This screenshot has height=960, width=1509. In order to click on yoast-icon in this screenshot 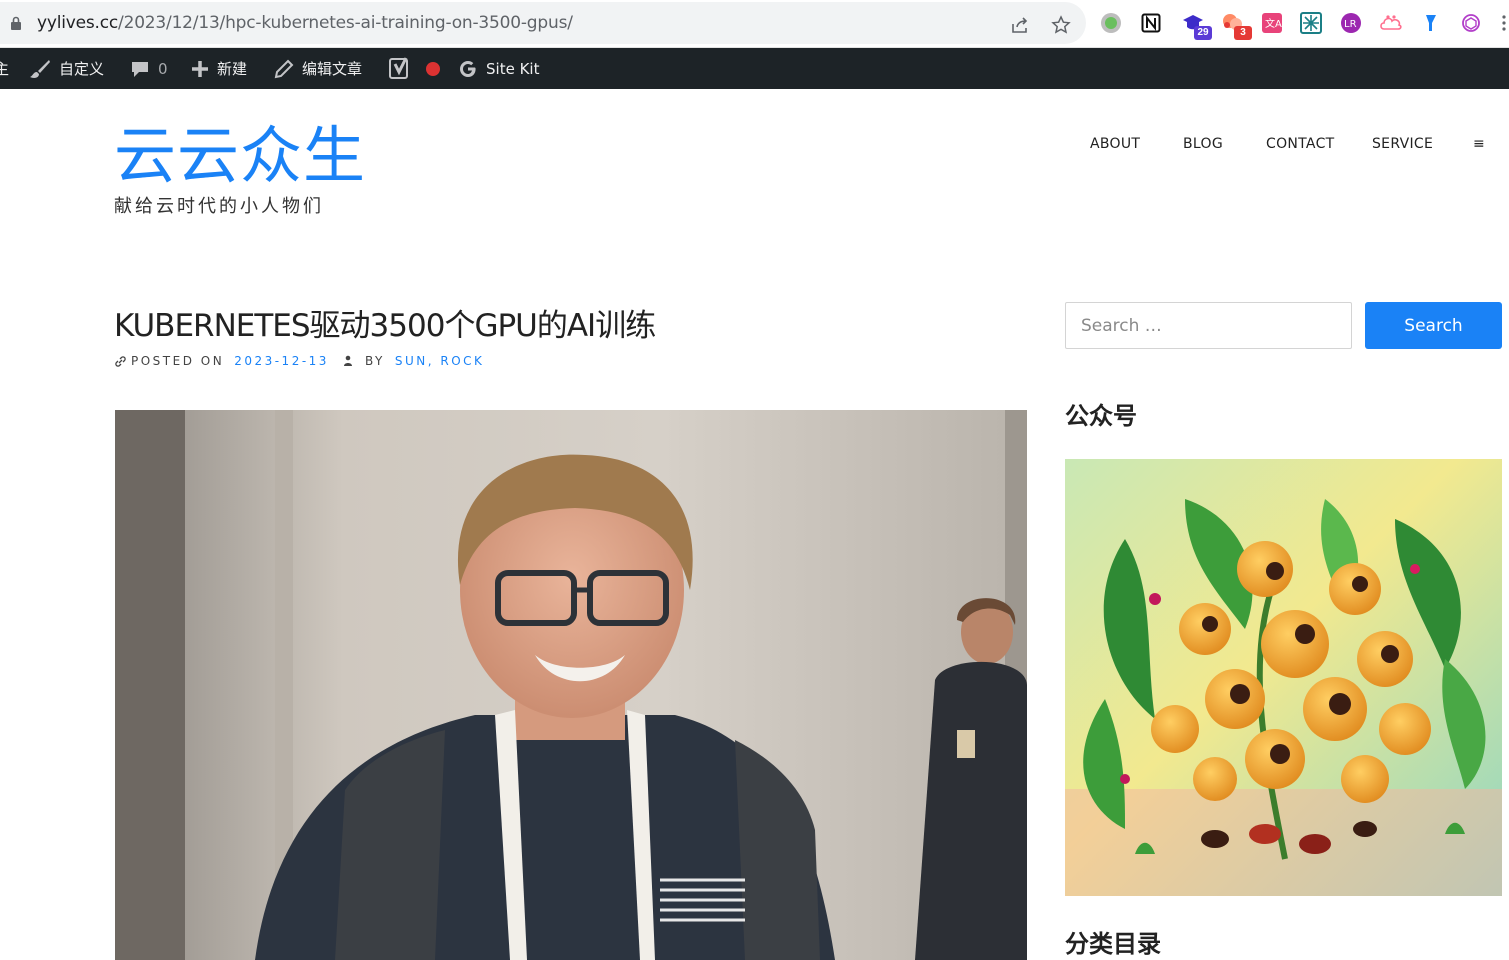, I will do `click(398, 67)`.